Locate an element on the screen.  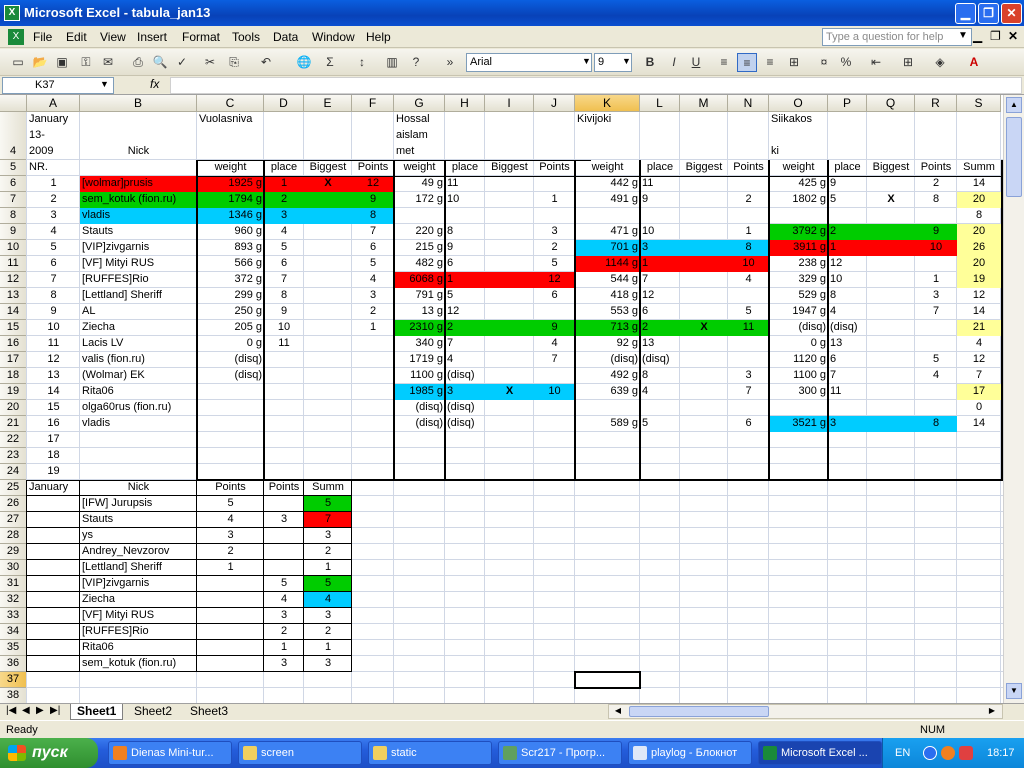
fx-icon: fx is located at coordinates (154, 84).